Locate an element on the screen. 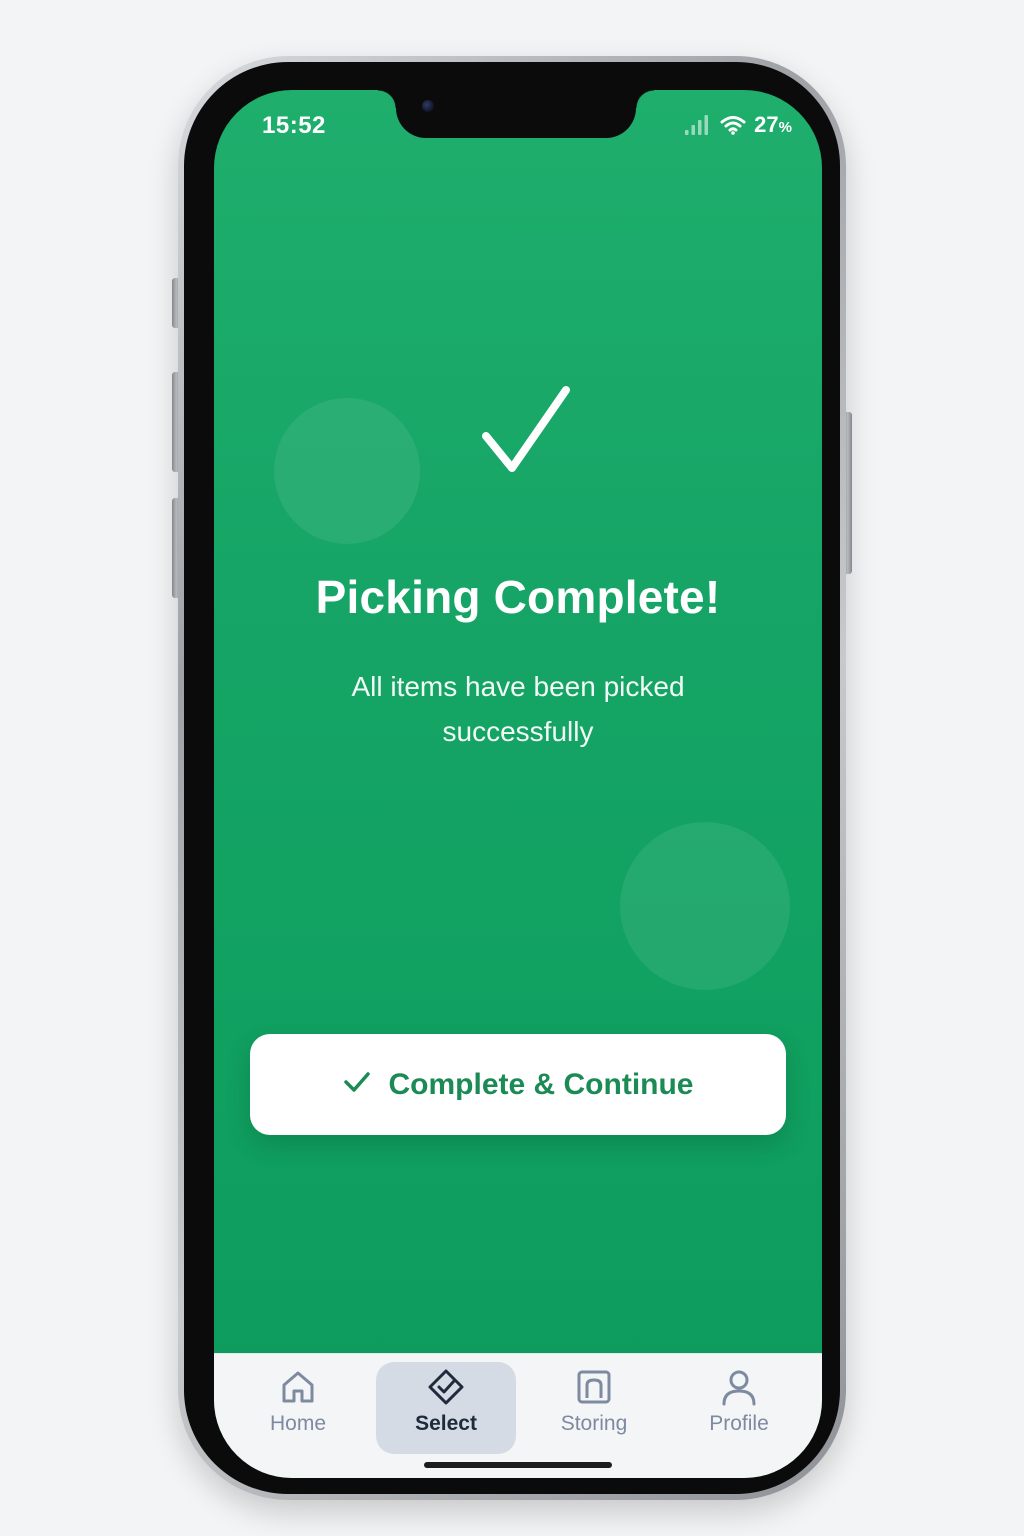  complete-continue-label: Complete & Continue is located at coordinates (541, 1084).